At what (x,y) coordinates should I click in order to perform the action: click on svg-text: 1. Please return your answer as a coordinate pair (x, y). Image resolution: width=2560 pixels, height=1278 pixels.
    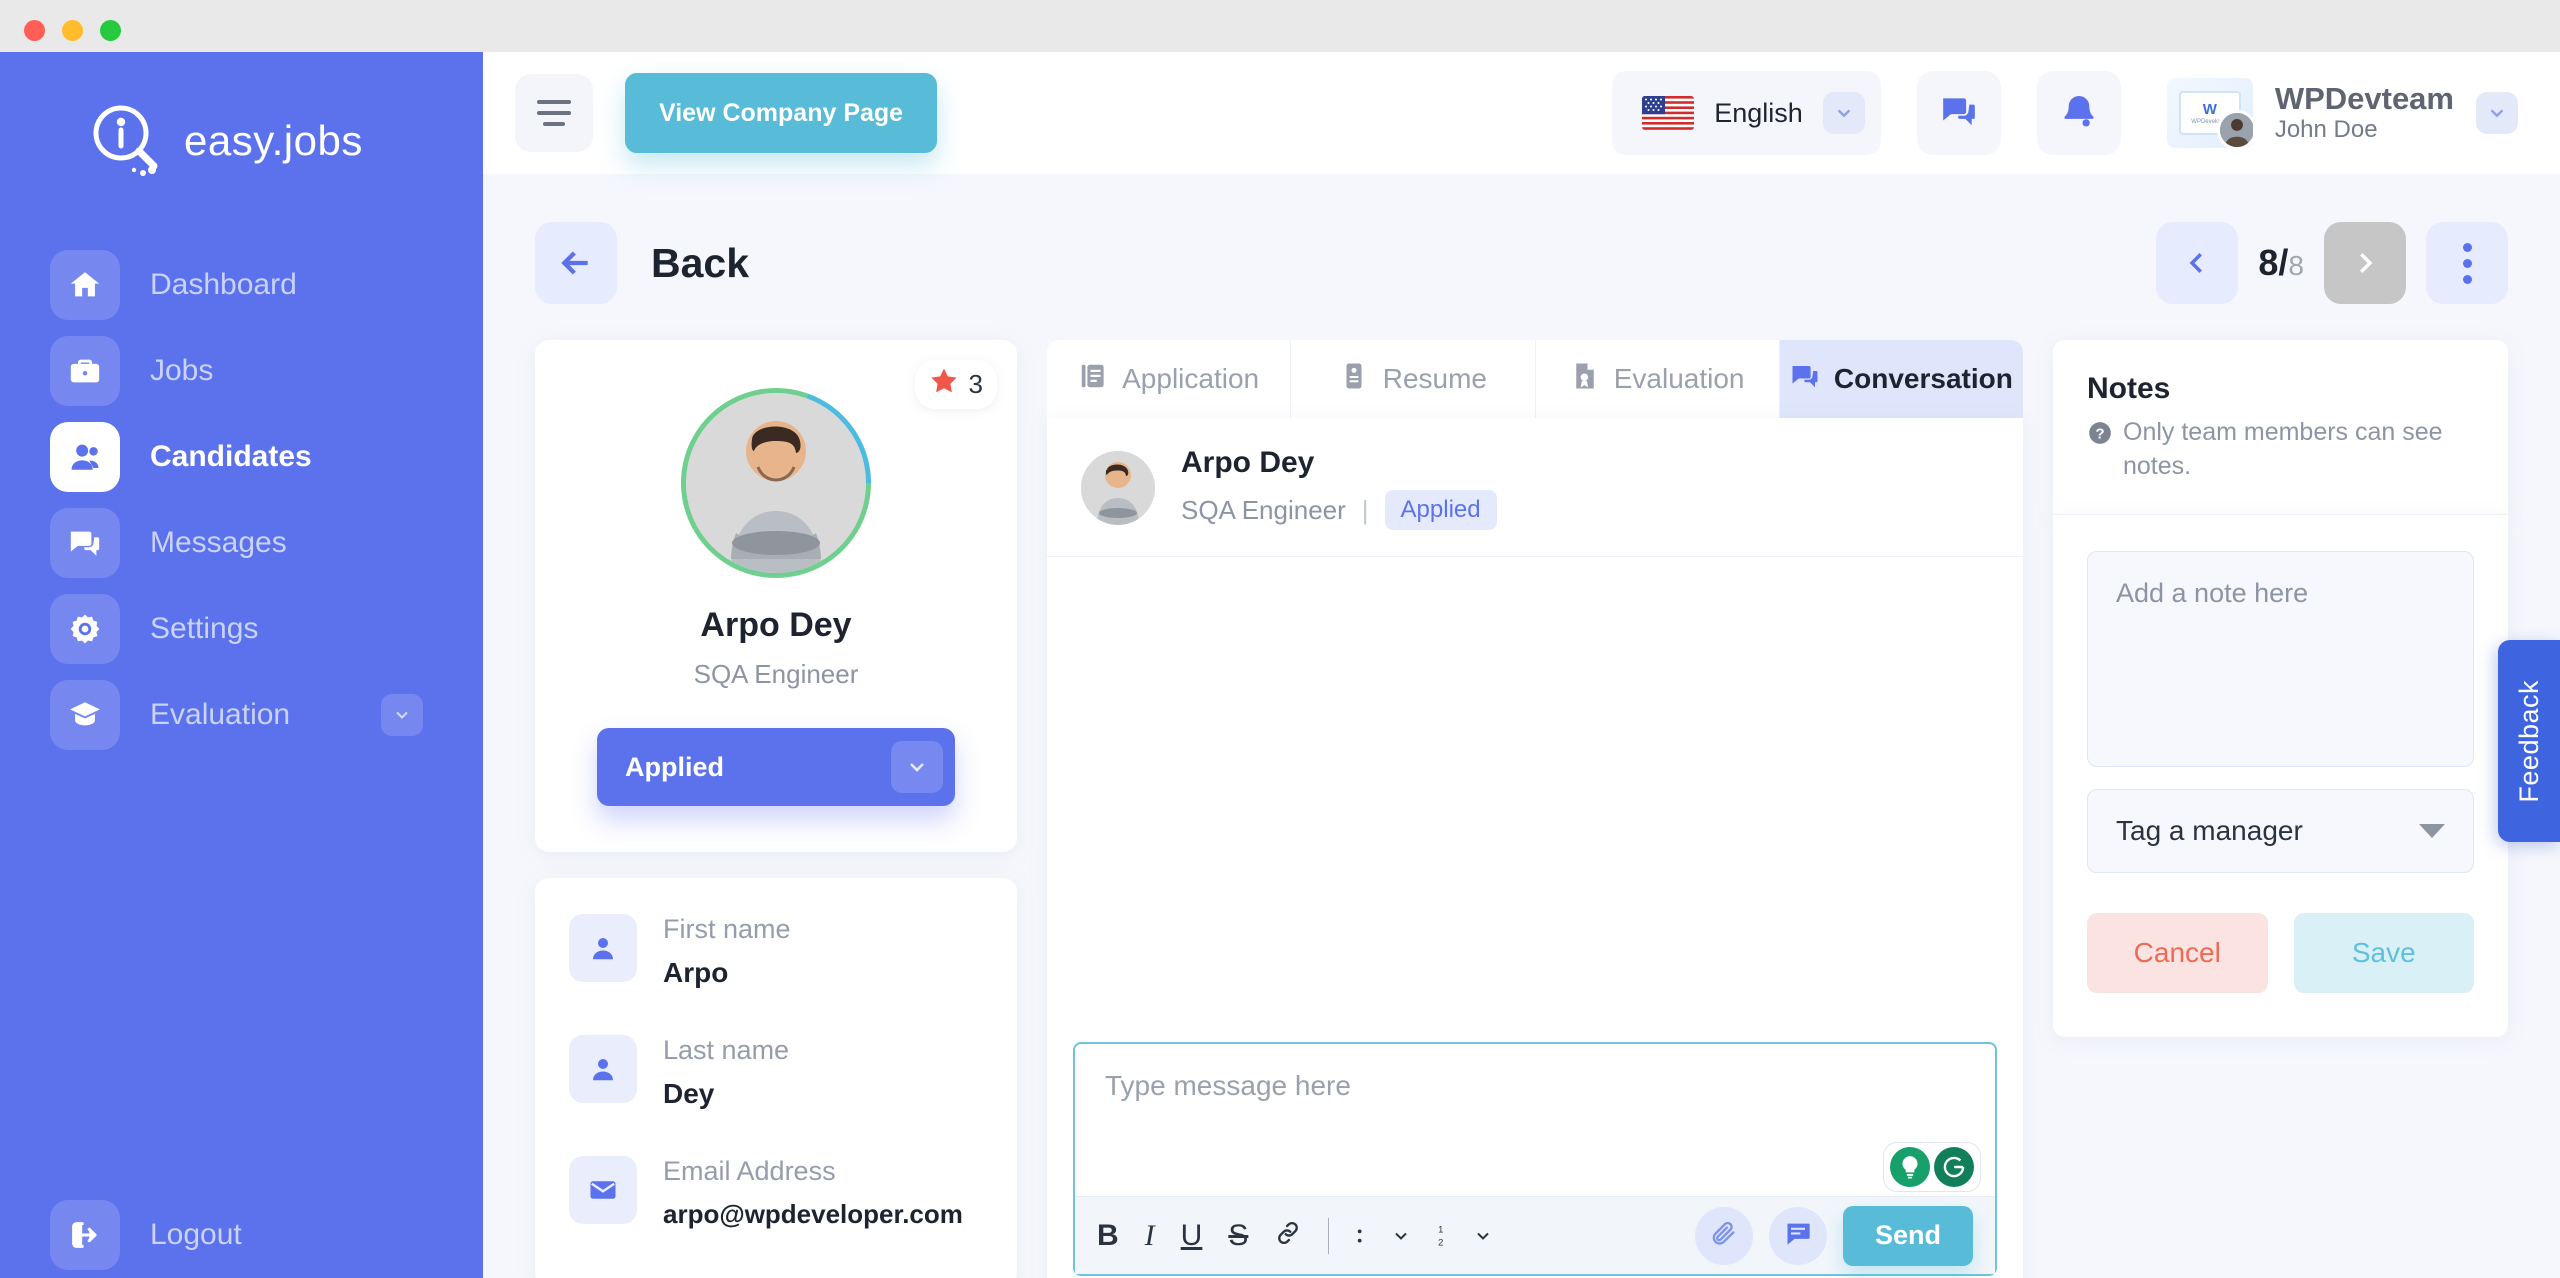
    Looking at the image, I should click on (1441, 1229).